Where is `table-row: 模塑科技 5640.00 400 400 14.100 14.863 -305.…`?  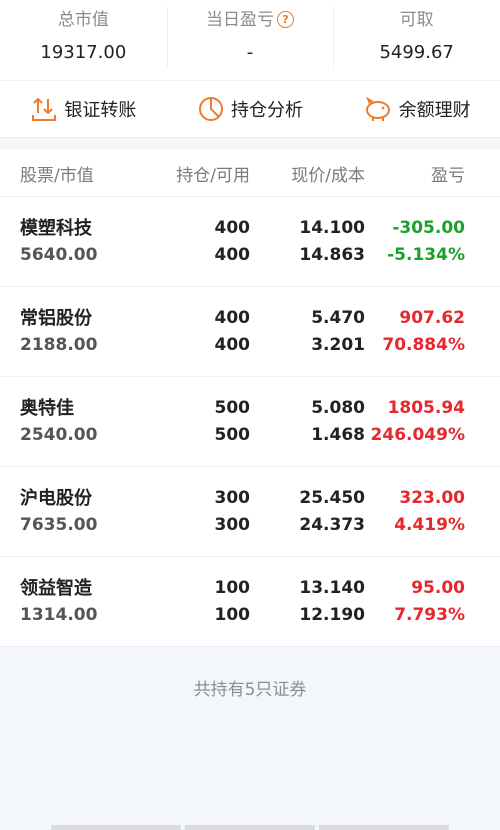 table-row: 模塑科技 5640.00 400 400 14.100 14.863 -305.… is located at coordinates (250, 242).